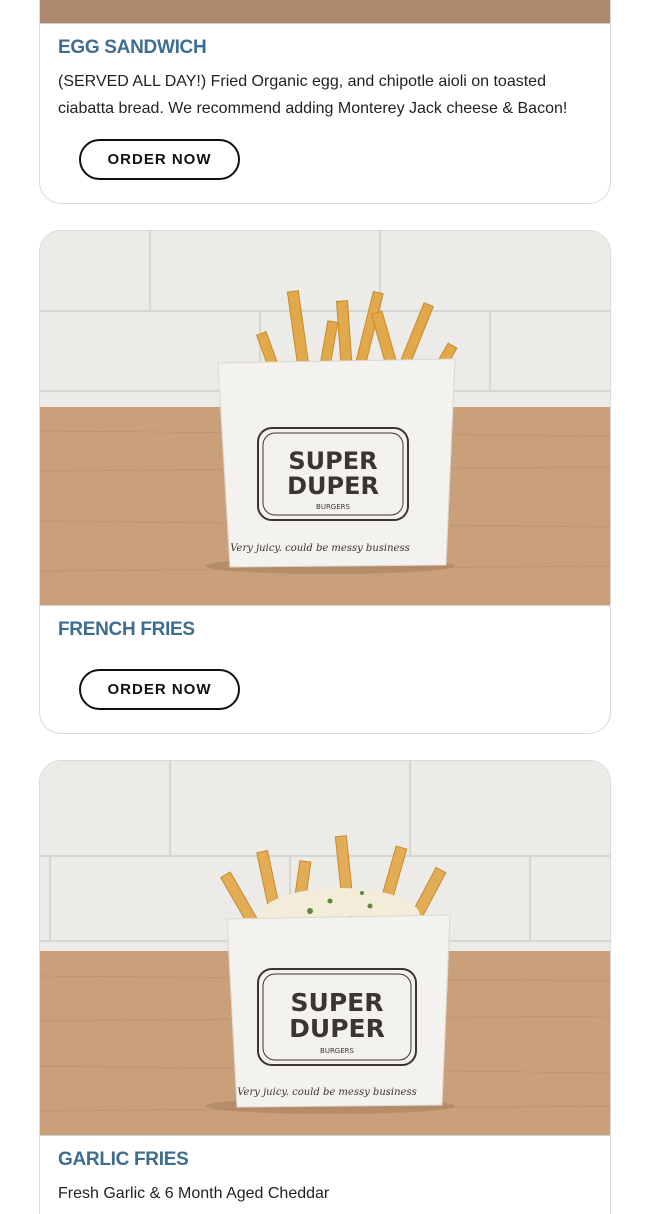  What do you see at coordinates (126, 629) in the screenshot?
I see `item-title: FRENCH FRIES` at bounding box center [126, 629].